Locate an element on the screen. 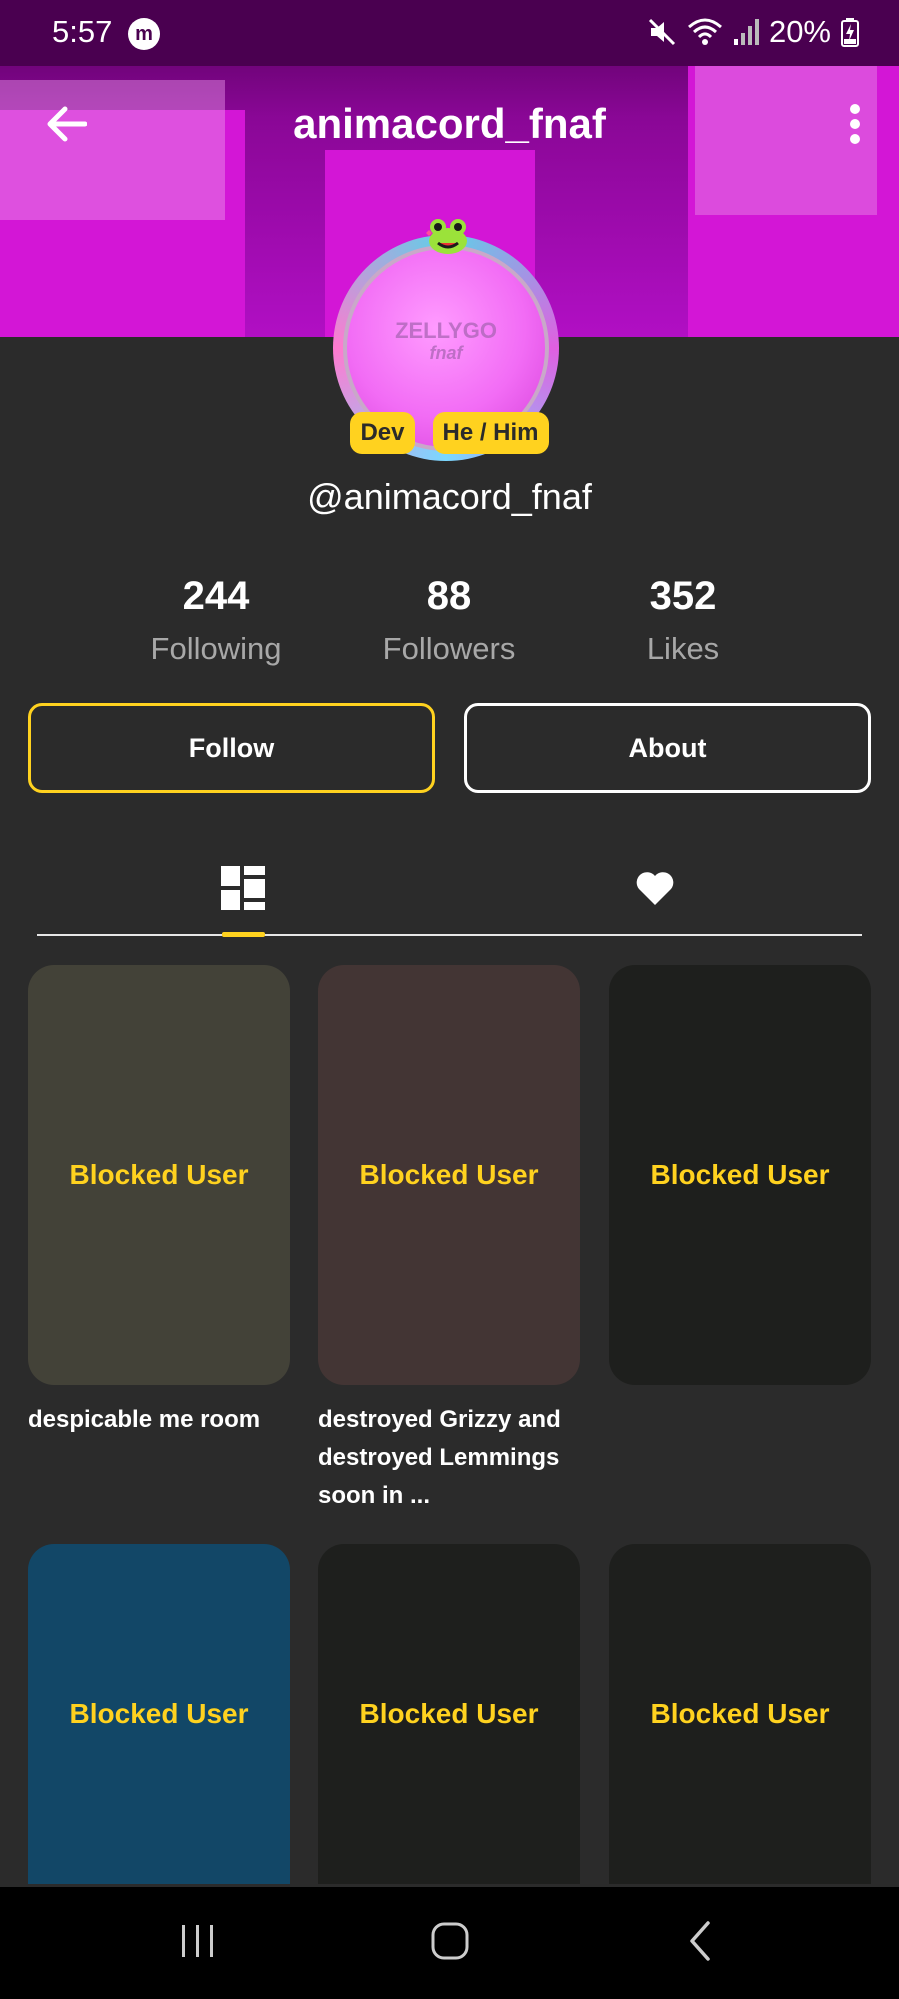  tab-liked is located at coordinates (655, 890).